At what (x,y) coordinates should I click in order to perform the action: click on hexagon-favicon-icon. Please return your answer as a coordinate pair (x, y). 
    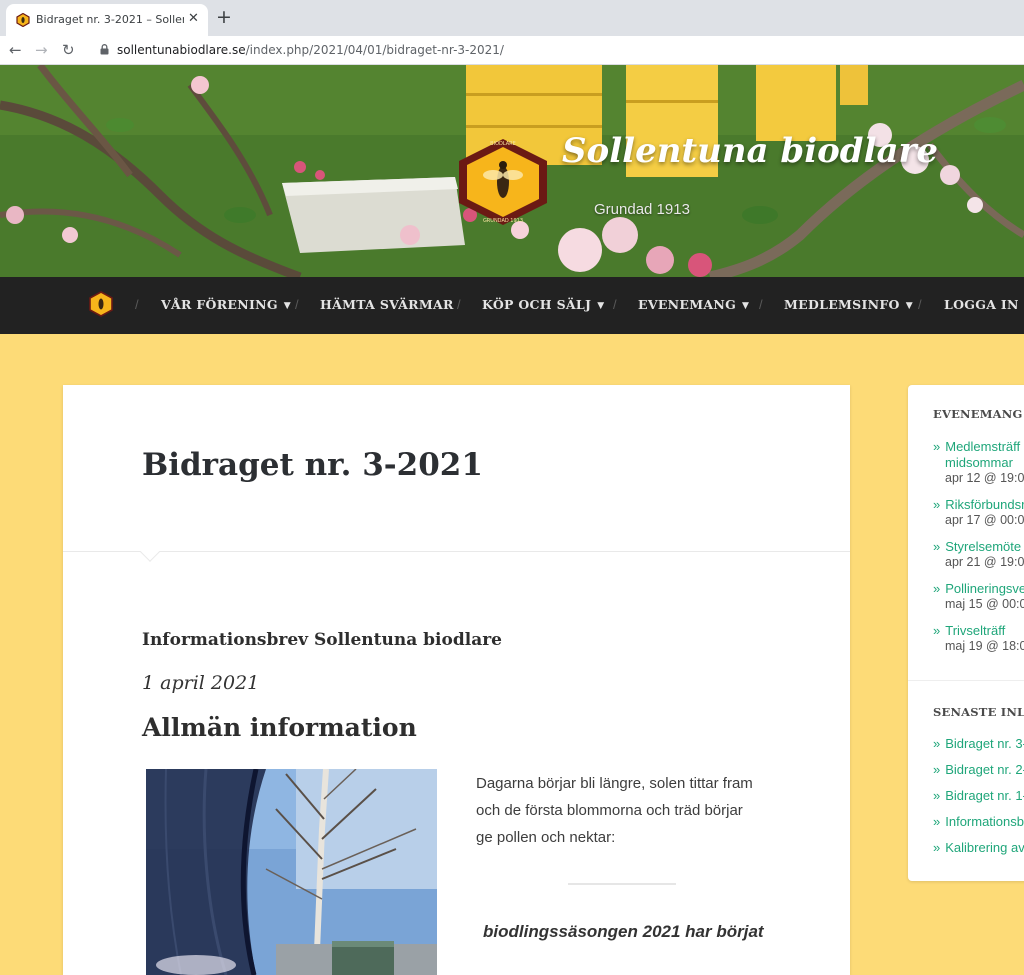
    Looking at the image, I should click on (23, 20).